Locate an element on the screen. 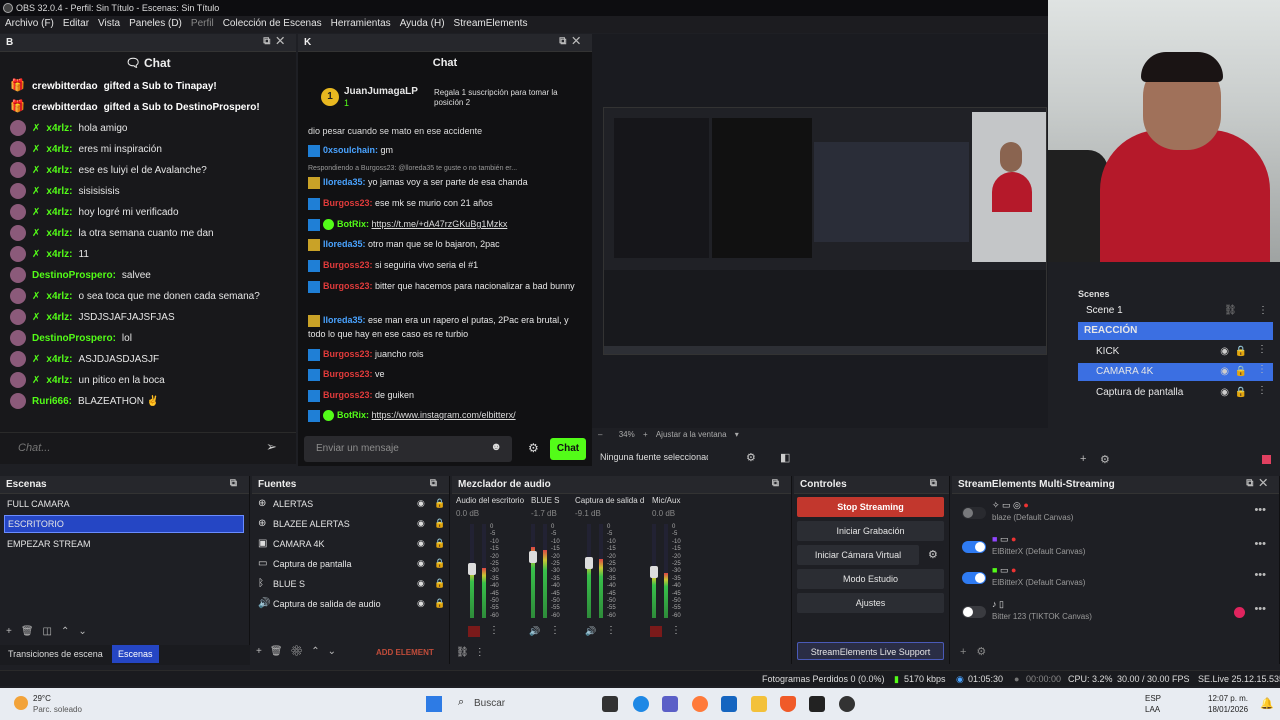 The image size is (1280, 720). source-item: ᛒ BLUE S ◉ 🔒 is located at coordinates (351, 584).